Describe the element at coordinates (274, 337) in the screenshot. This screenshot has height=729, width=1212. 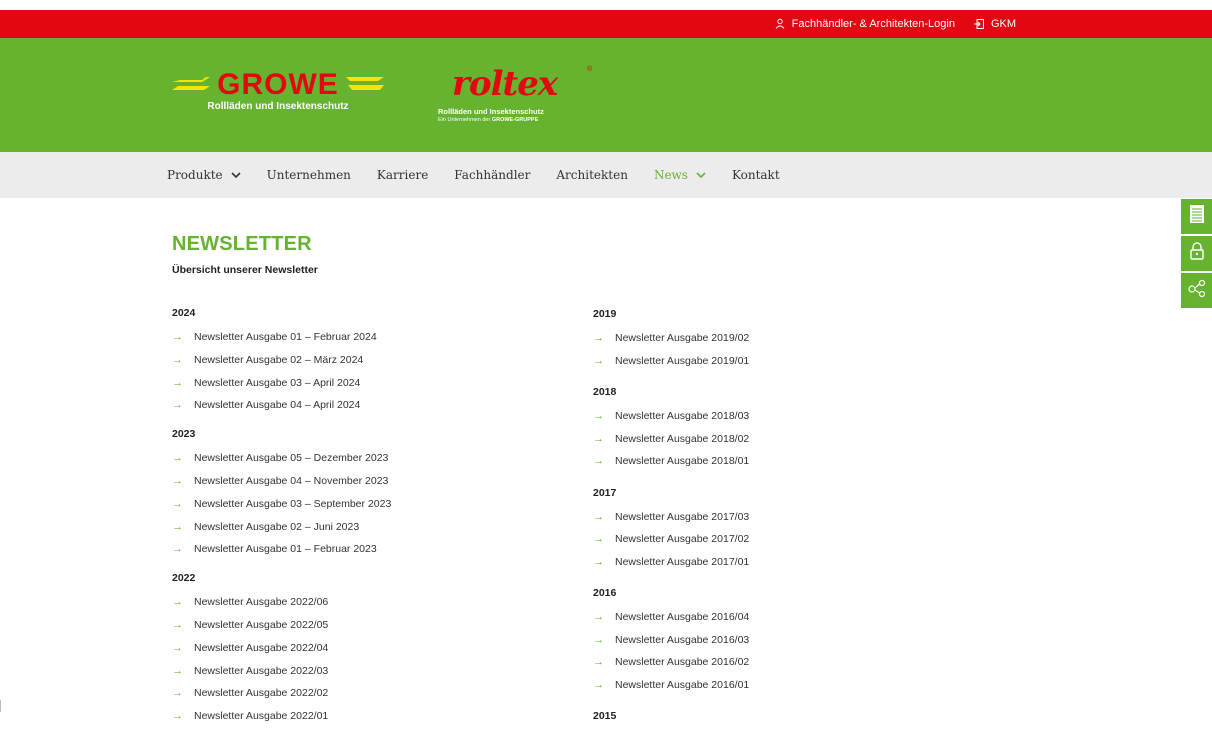
I see `newsletter-link: → Newsletter Ausgabe 01 – Februar 2024` at that location.